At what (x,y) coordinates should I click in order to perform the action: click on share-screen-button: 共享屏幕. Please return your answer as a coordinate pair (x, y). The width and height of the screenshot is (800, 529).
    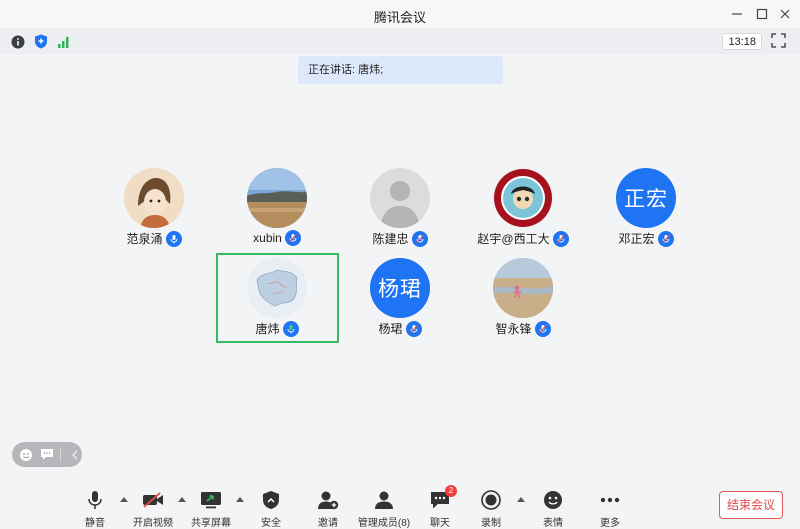
    Looking at the image, I should click on (211, 509).